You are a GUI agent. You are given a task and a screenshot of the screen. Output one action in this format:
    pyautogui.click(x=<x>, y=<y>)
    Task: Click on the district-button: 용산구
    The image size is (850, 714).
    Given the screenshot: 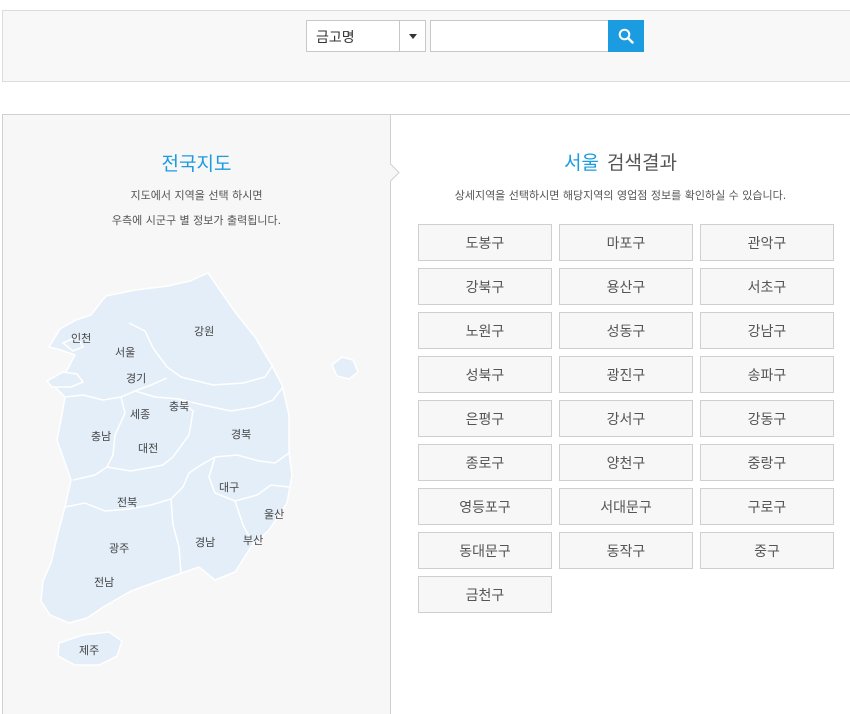 What is the action you would take?
    pyautogui.click(x=626, y=286)
    